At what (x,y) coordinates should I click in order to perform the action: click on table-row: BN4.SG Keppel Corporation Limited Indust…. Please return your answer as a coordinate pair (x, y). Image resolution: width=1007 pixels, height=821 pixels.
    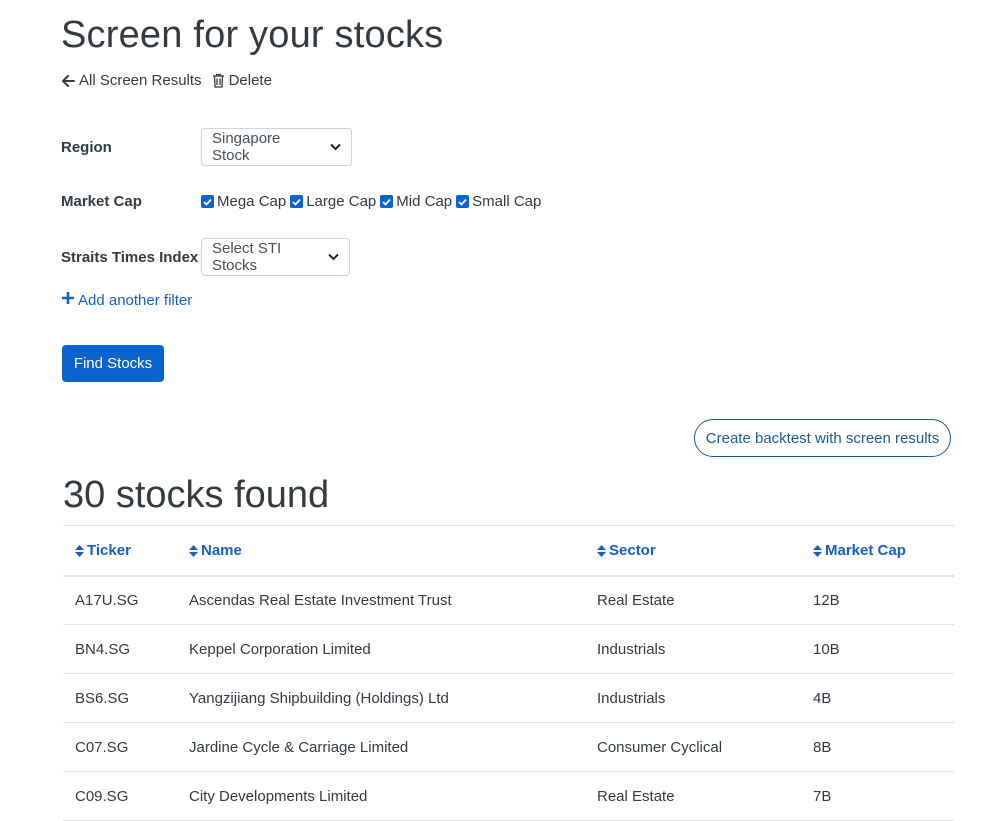
    Looking at the image, I should click on (508, 649).